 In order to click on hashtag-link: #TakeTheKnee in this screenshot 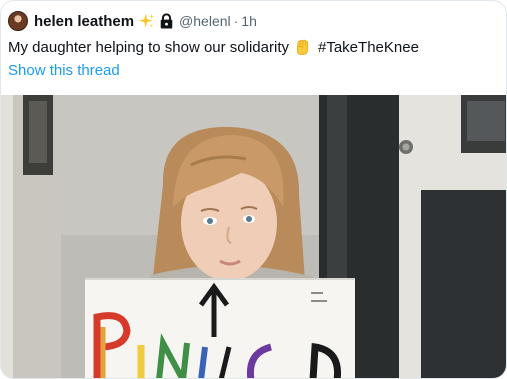, I will do `click(368, 47)`.